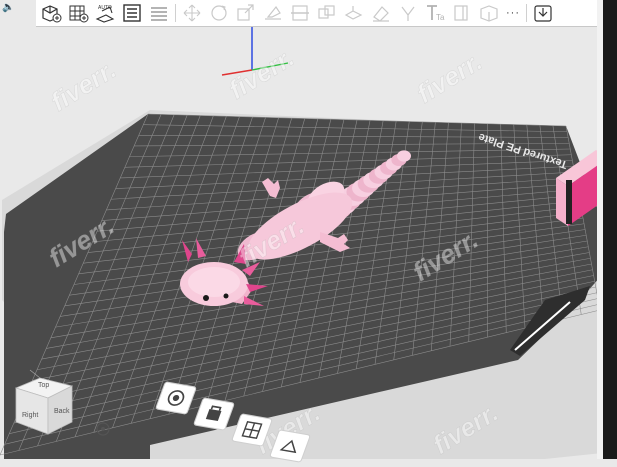 This screenshot has height=467, width=617. I want to click on move-icon, so click(192, 13).